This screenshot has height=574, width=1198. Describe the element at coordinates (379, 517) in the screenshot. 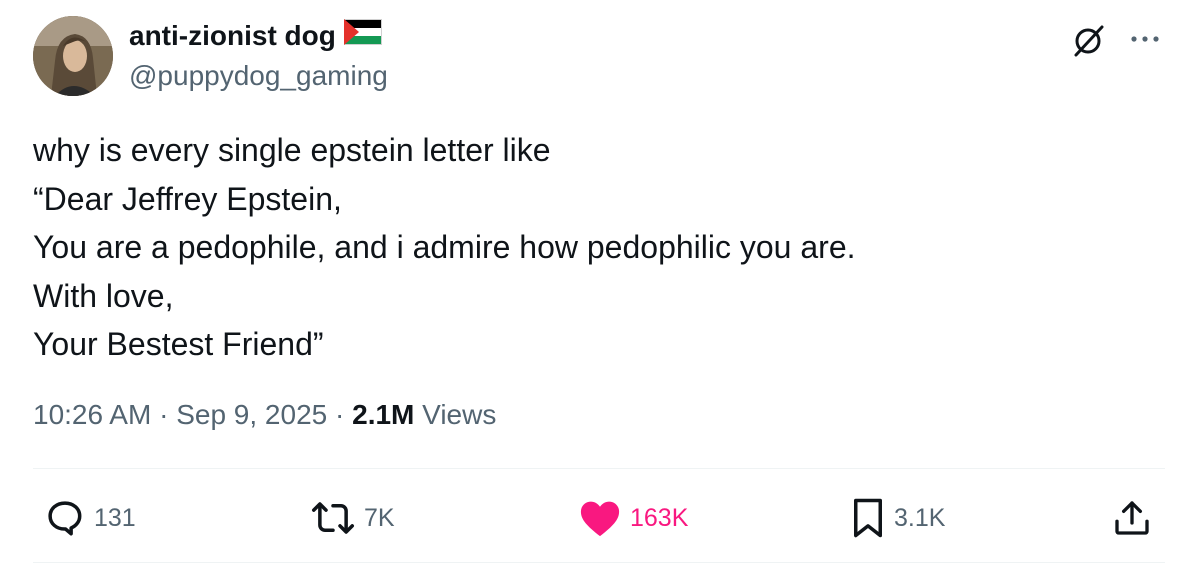

I see `repost-count: 7K` at that location.